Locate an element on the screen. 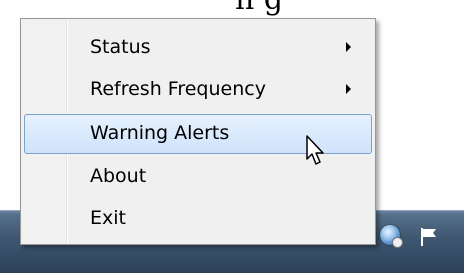  flag-action-center-icon is located at coordinates (429, 237).